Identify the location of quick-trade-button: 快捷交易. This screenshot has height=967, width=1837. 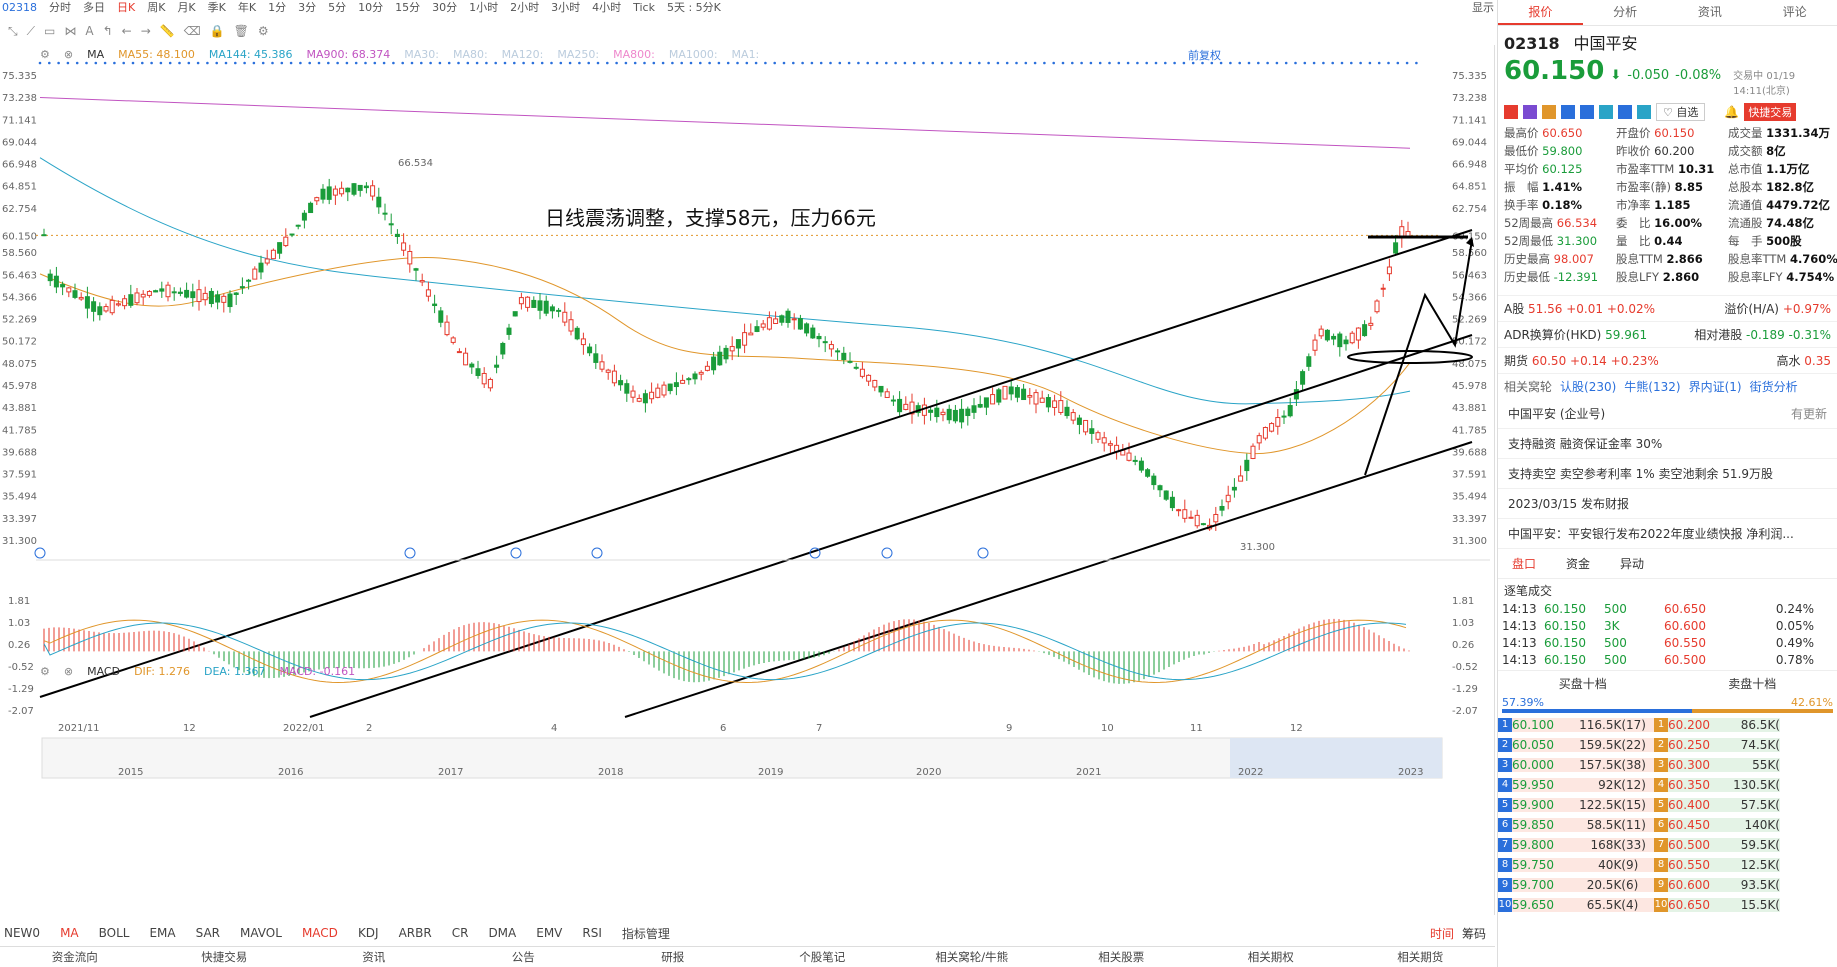
(1770, 112).